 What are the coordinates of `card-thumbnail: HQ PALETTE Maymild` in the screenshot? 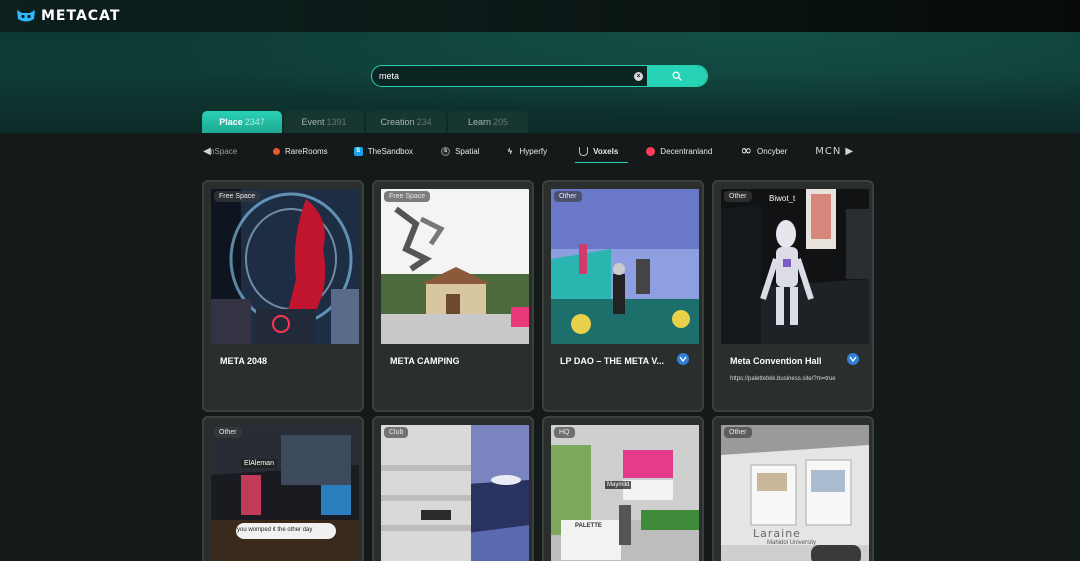 It's located at (625, 493).